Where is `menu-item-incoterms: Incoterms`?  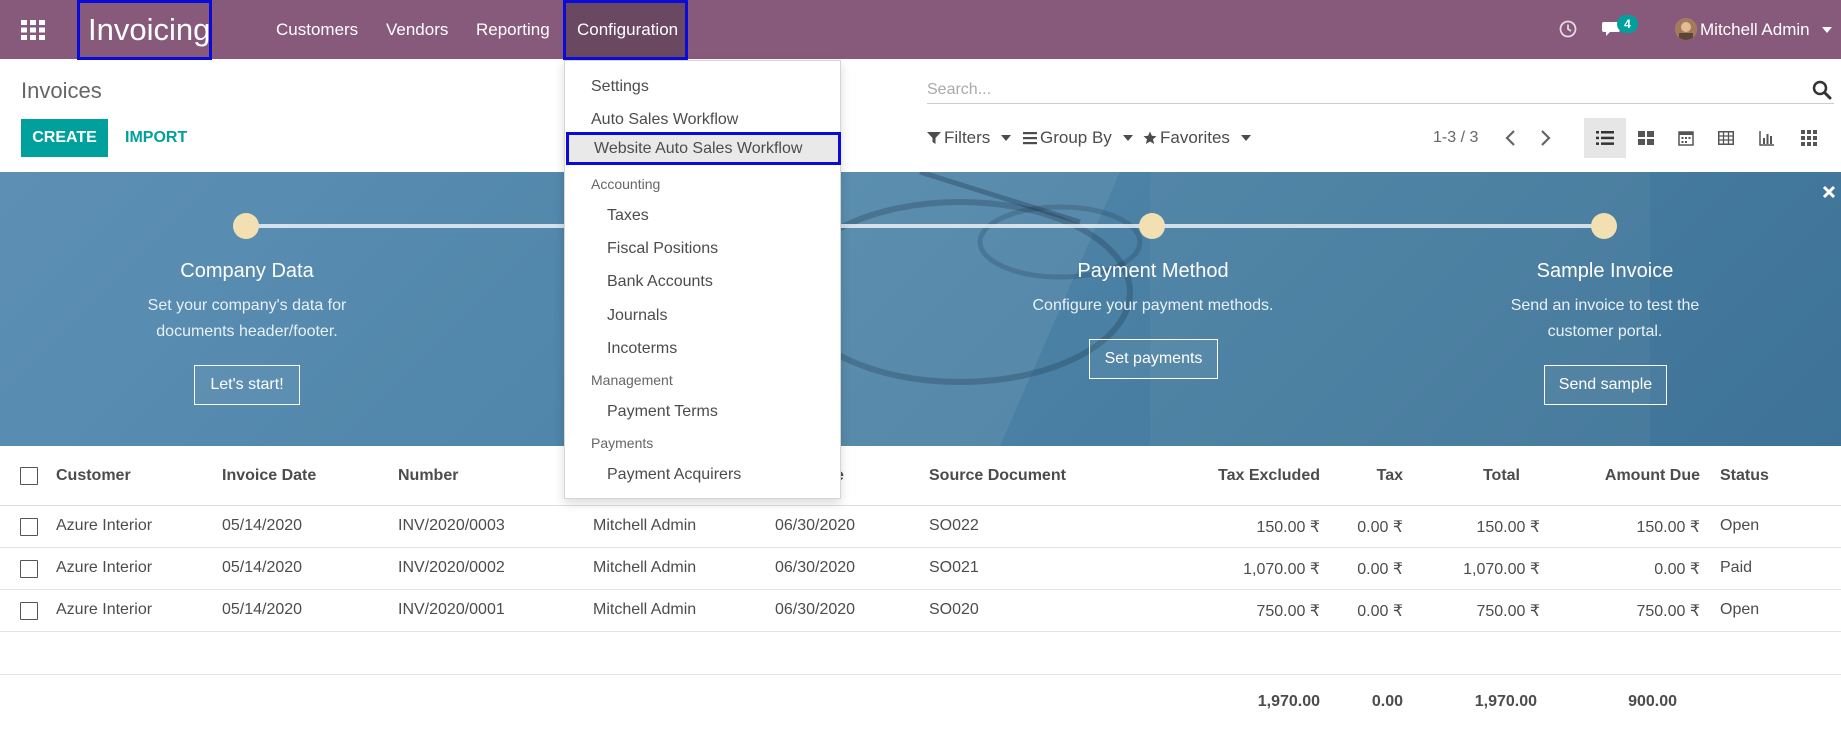
menu-item-incoterms: Incoterms is located at coordinates (702, 348).